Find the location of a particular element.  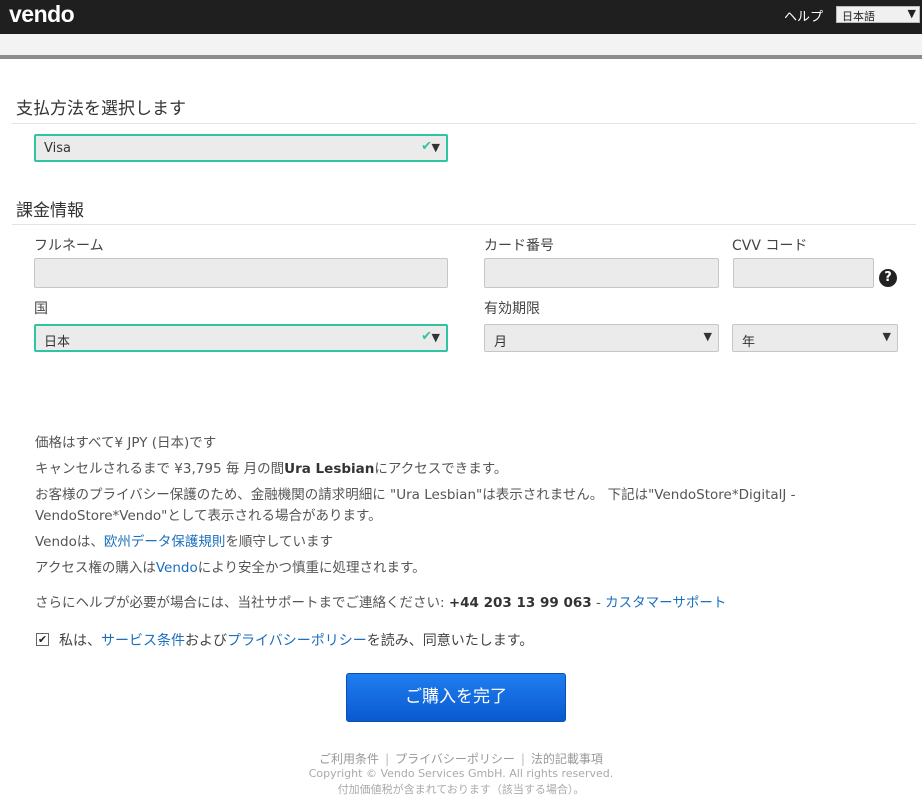

gdpr-note: Vendoは、欧州データ保護規則を順守しています is located at coordinates (184, 540).